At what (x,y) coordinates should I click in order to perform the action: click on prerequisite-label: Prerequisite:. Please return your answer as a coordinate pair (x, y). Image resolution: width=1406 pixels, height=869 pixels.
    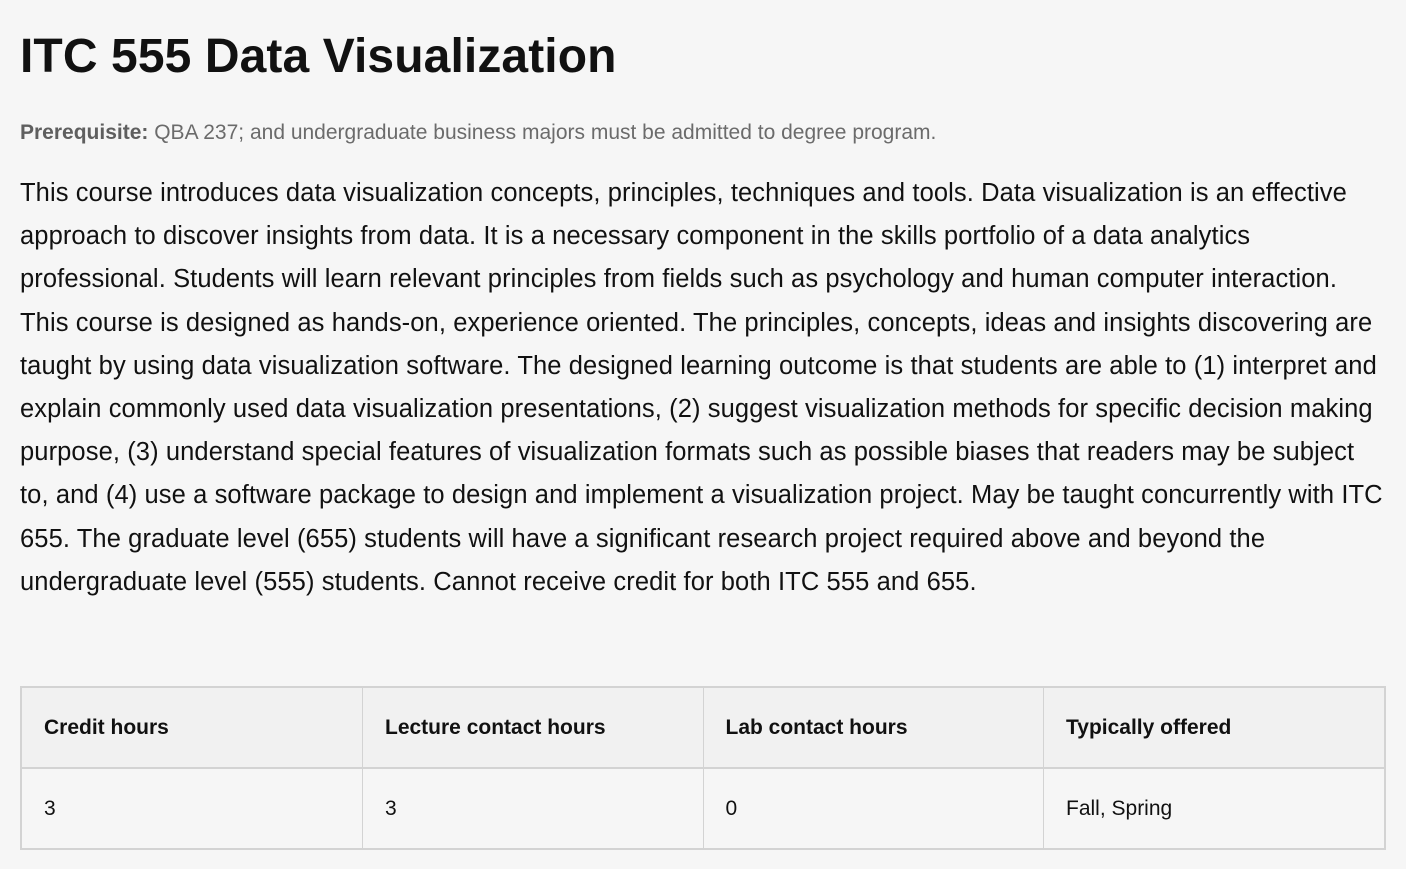
    Looking at the image, I should click on (84, 132).